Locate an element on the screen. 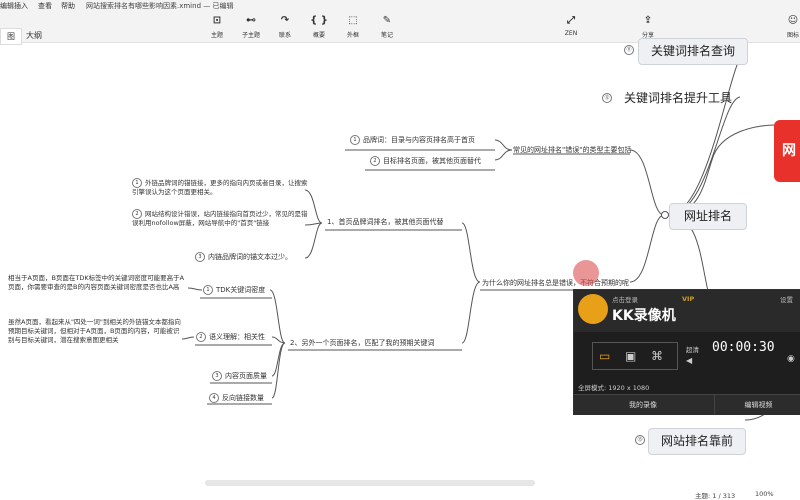 The image size is (800, 500). boundary-button: ⬚ 外框 is located at coordinates (353, 26).